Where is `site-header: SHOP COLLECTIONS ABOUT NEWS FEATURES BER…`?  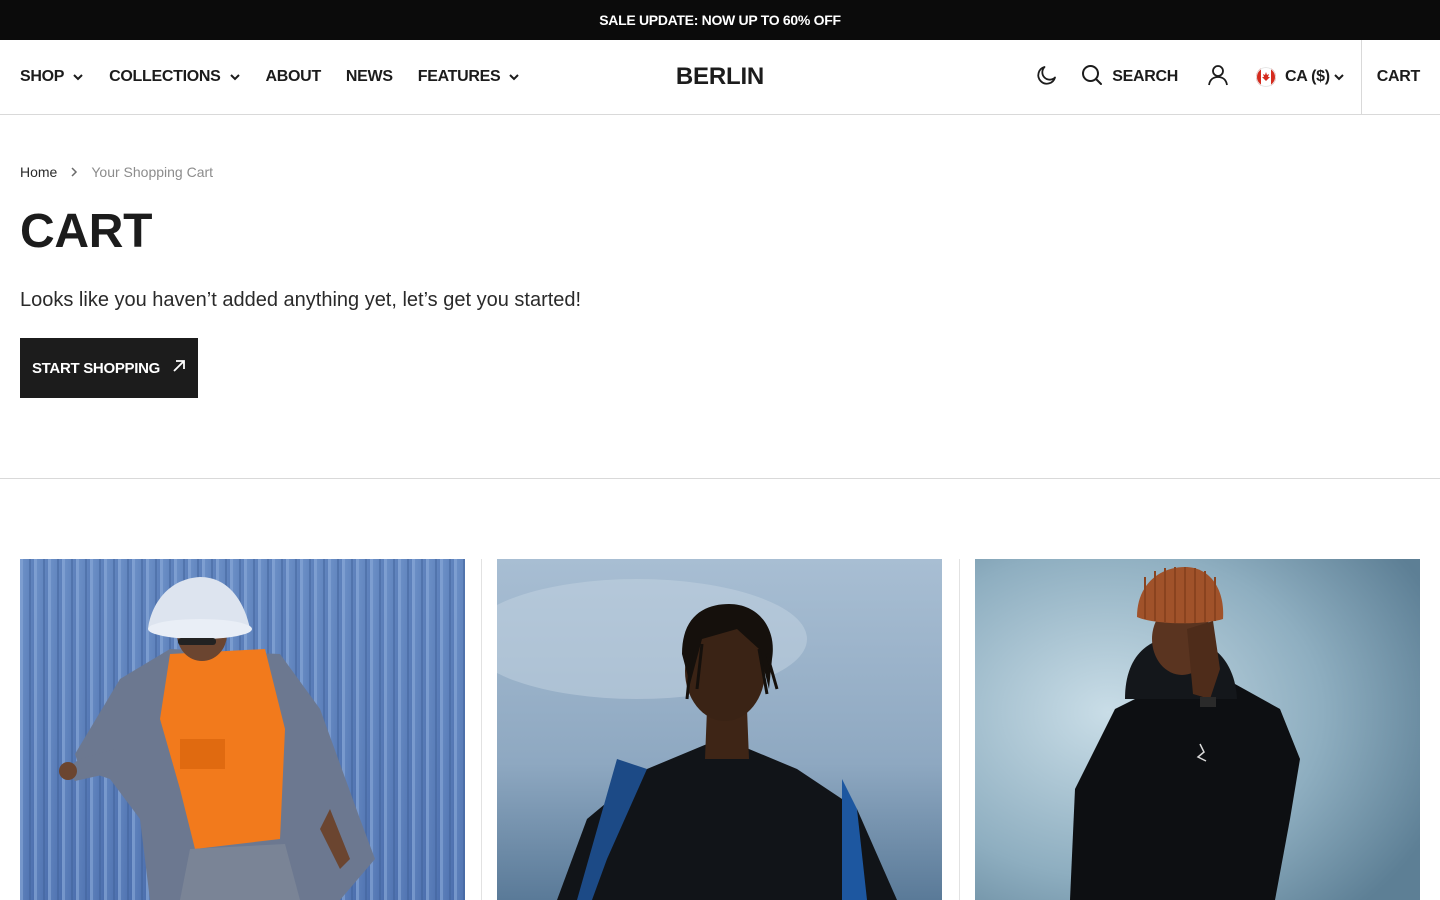 site-header: SHOP COLLECTIONS ABOUT NEWS FEATURES BER… is located at coordinates (720, 77).